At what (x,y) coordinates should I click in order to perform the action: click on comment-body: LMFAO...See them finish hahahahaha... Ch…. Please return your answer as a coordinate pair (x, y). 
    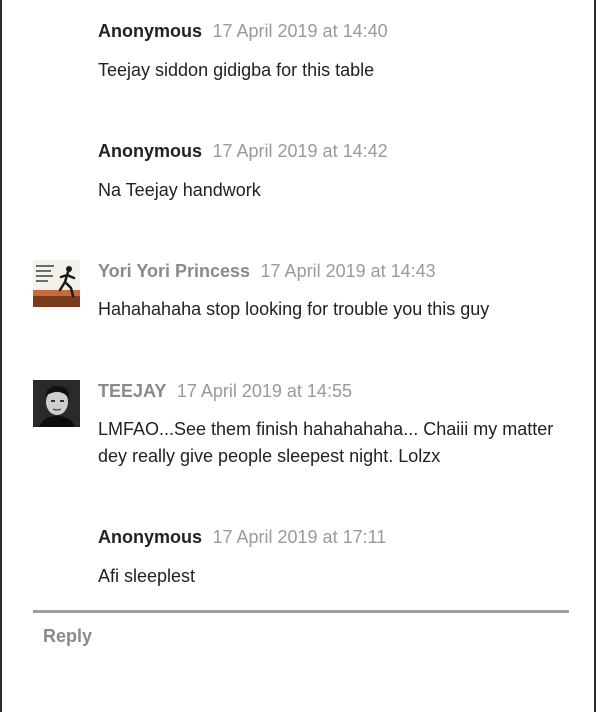
    Looking at the image, I should click on (326, 442).